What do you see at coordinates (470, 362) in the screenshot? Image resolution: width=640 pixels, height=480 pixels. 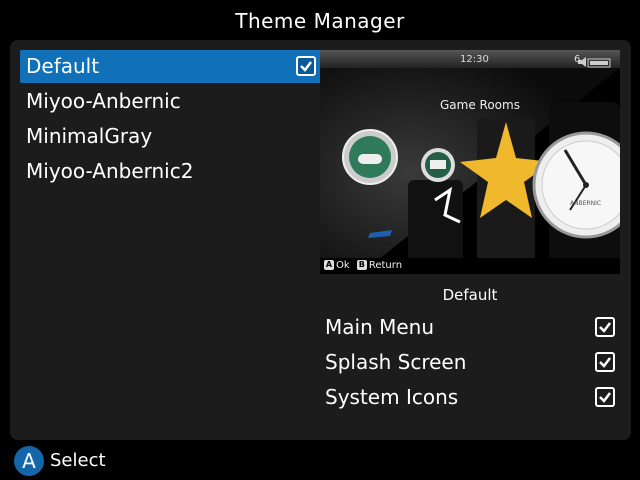 I see `component-splash-screen: Splash Screen` at bounding box center [470, 362].